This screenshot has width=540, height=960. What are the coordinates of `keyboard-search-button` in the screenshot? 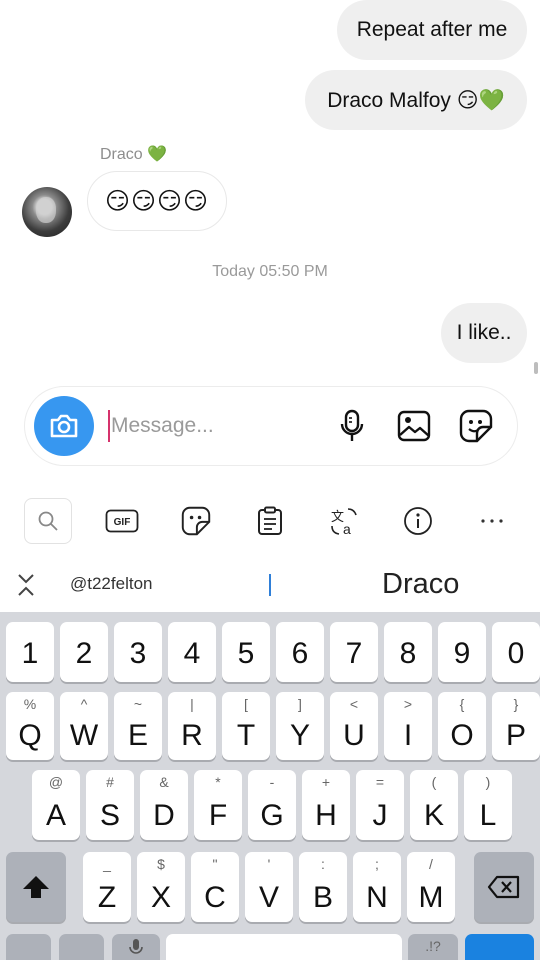 It's located at (48, 521).